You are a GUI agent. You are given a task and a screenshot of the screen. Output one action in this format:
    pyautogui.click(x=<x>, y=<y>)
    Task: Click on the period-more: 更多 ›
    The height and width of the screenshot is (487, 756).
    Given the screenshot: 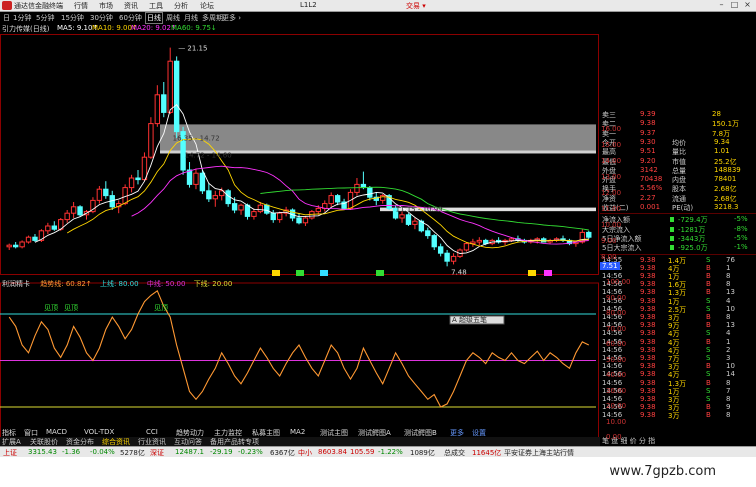 What is the action you would take?
    pyautogui.click(x=231, y=18)
    